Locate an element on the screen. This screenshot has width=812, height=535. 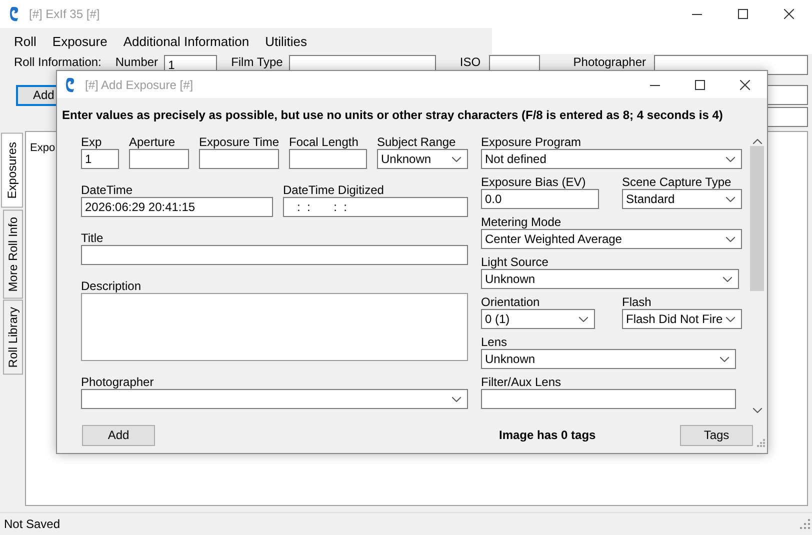
field-label: Focal Length is located at coordinates (324, 142).